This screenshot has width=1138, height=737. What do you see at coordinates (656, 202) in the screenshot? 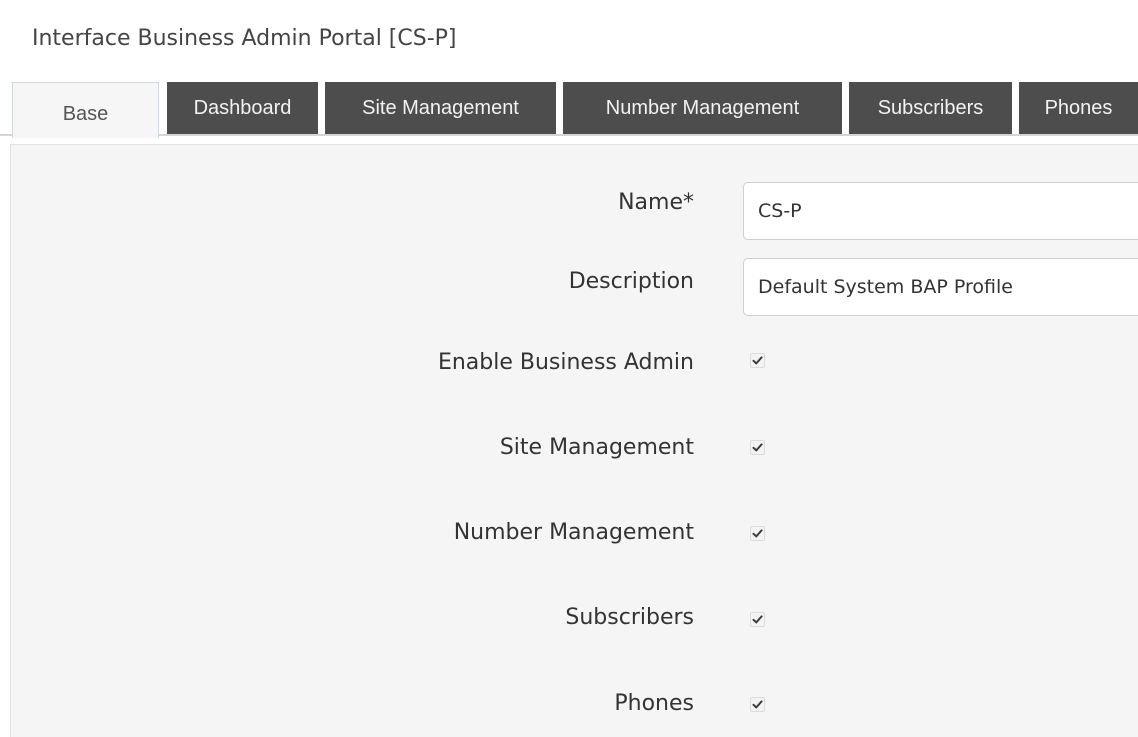
I see `name-label: Name*` at bounding box center [656, 202].